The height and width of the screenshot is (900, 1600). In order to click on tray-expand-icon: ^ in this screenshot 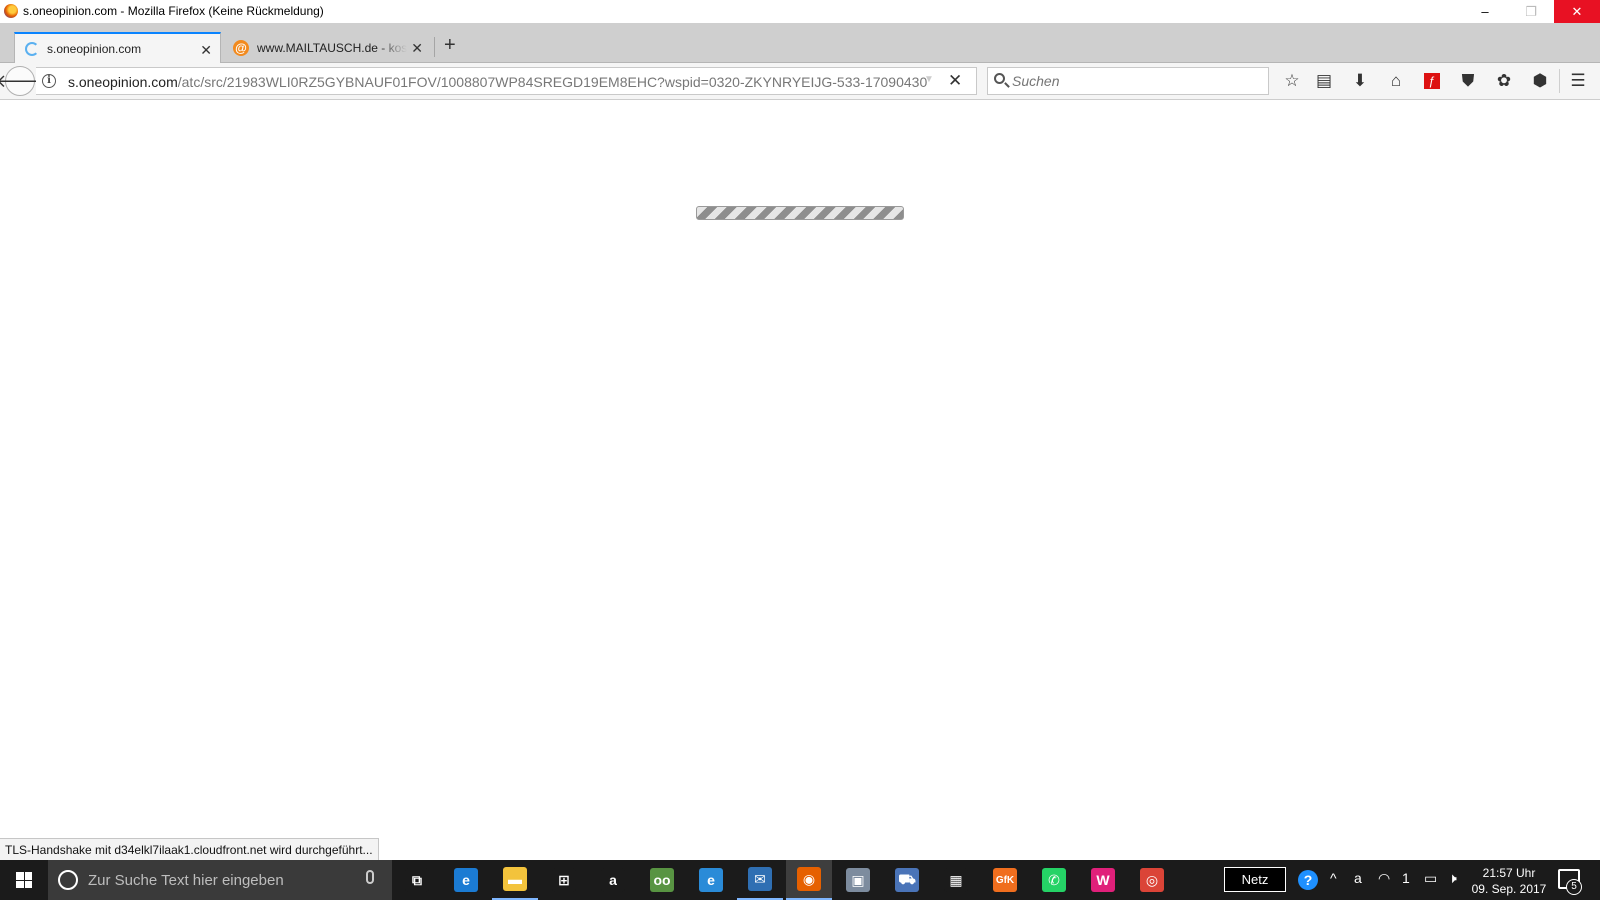, I will do `click(1333, 878)`.